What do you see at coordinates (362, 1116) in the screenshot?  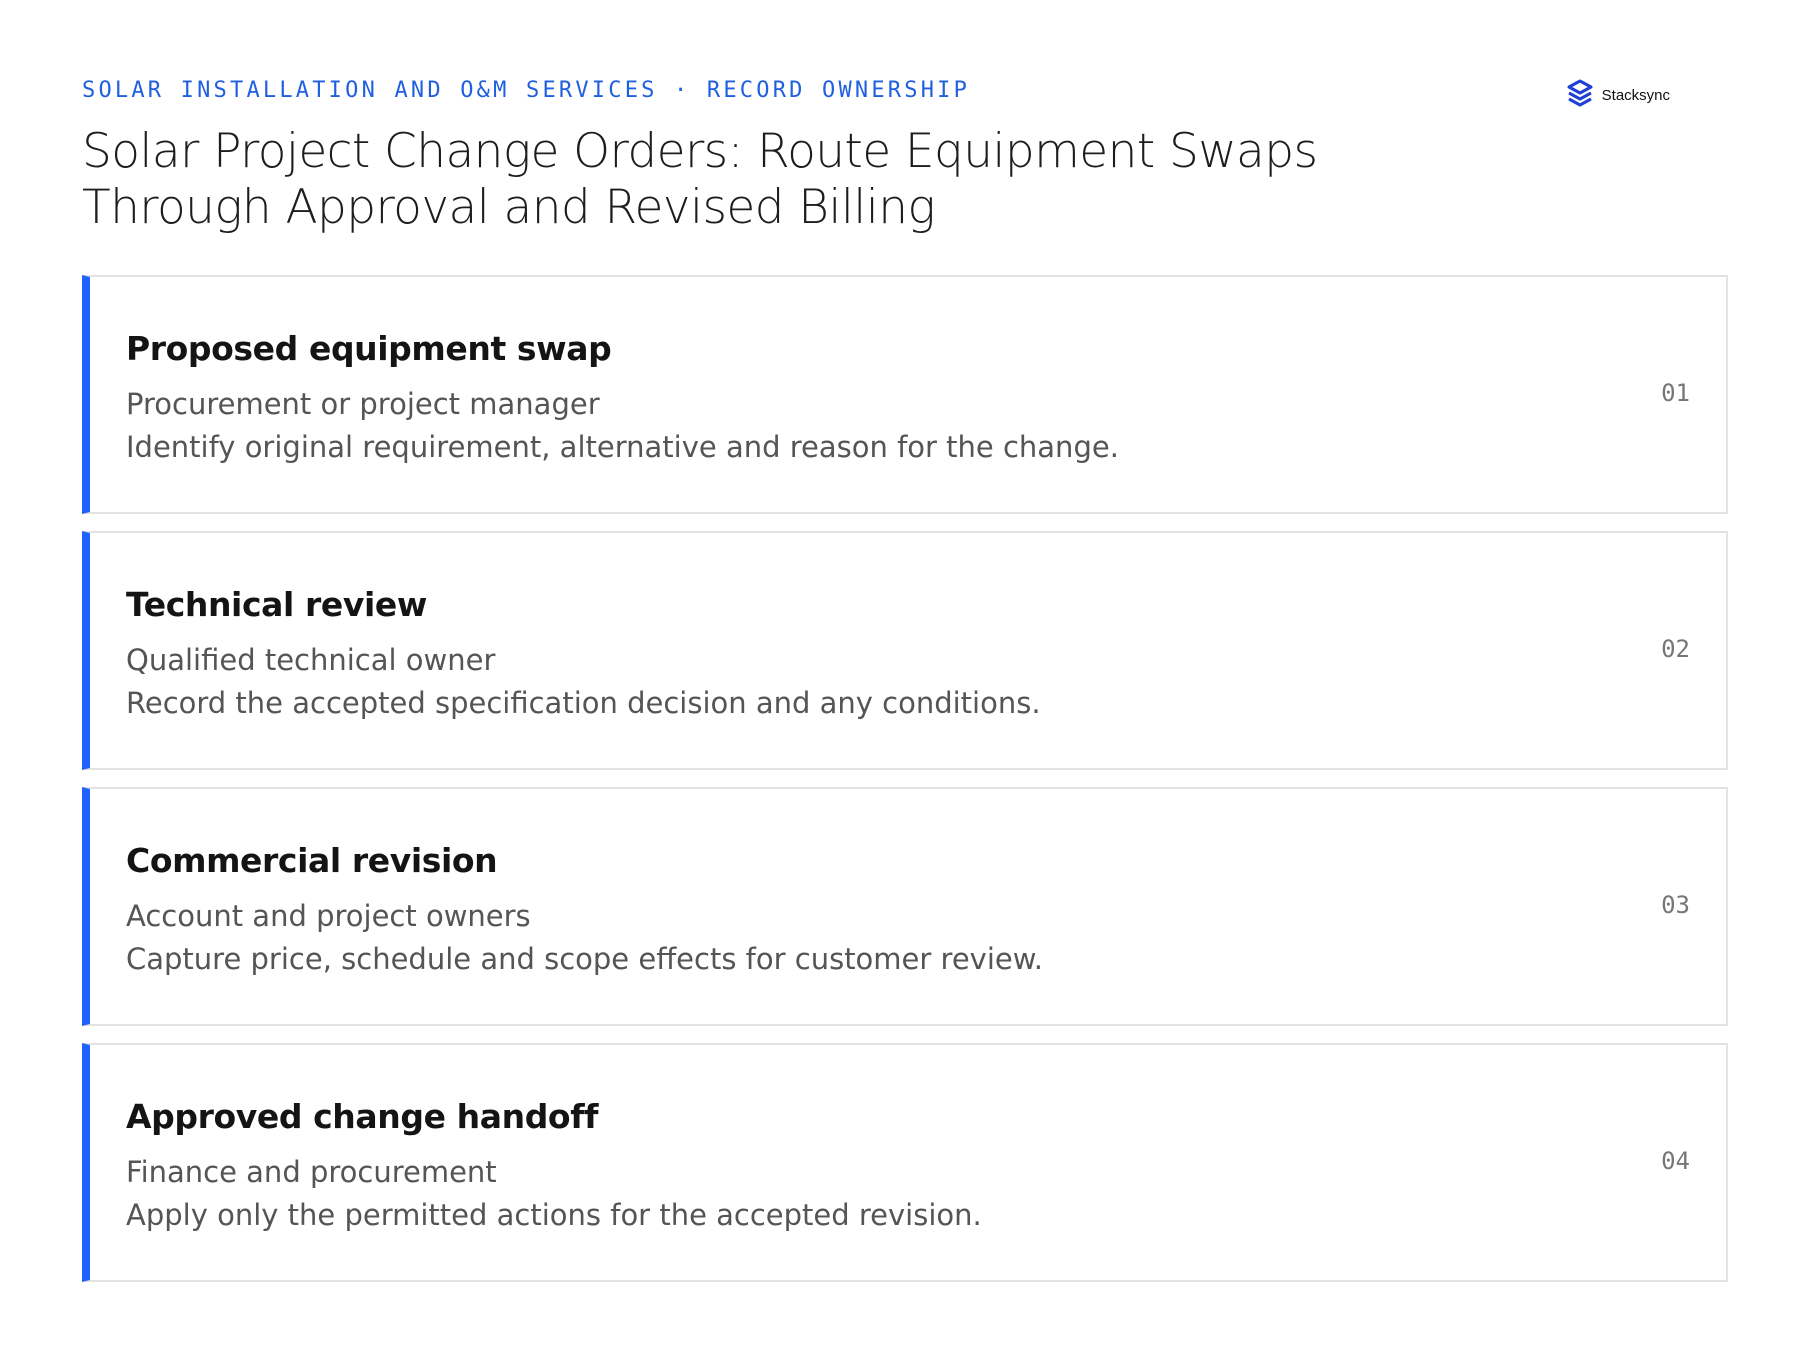 I see `step-title: Approved change handoff` at bounding box center [362, 1116].